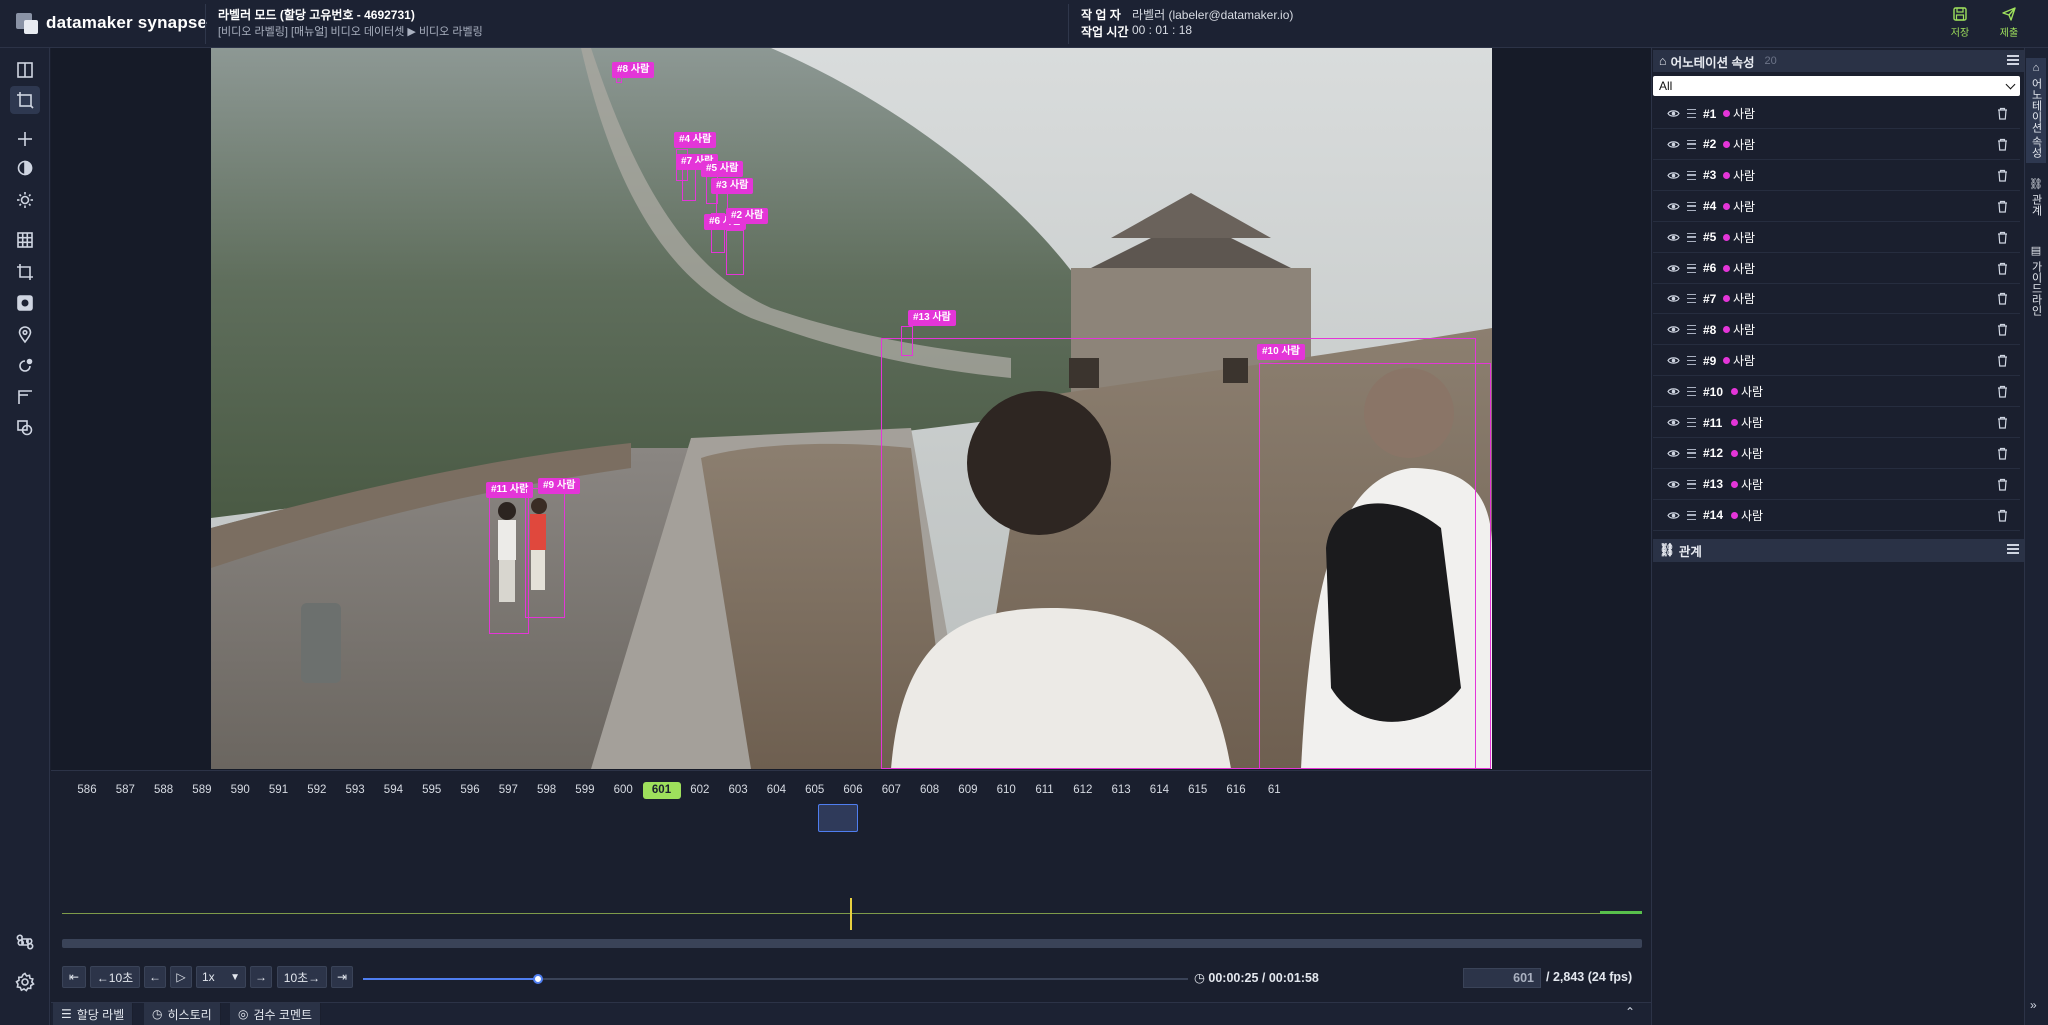  What do you see at coordinates (25, 366) in the screenshot?
I see `rotate-tool` at bounding box center [25, 366].